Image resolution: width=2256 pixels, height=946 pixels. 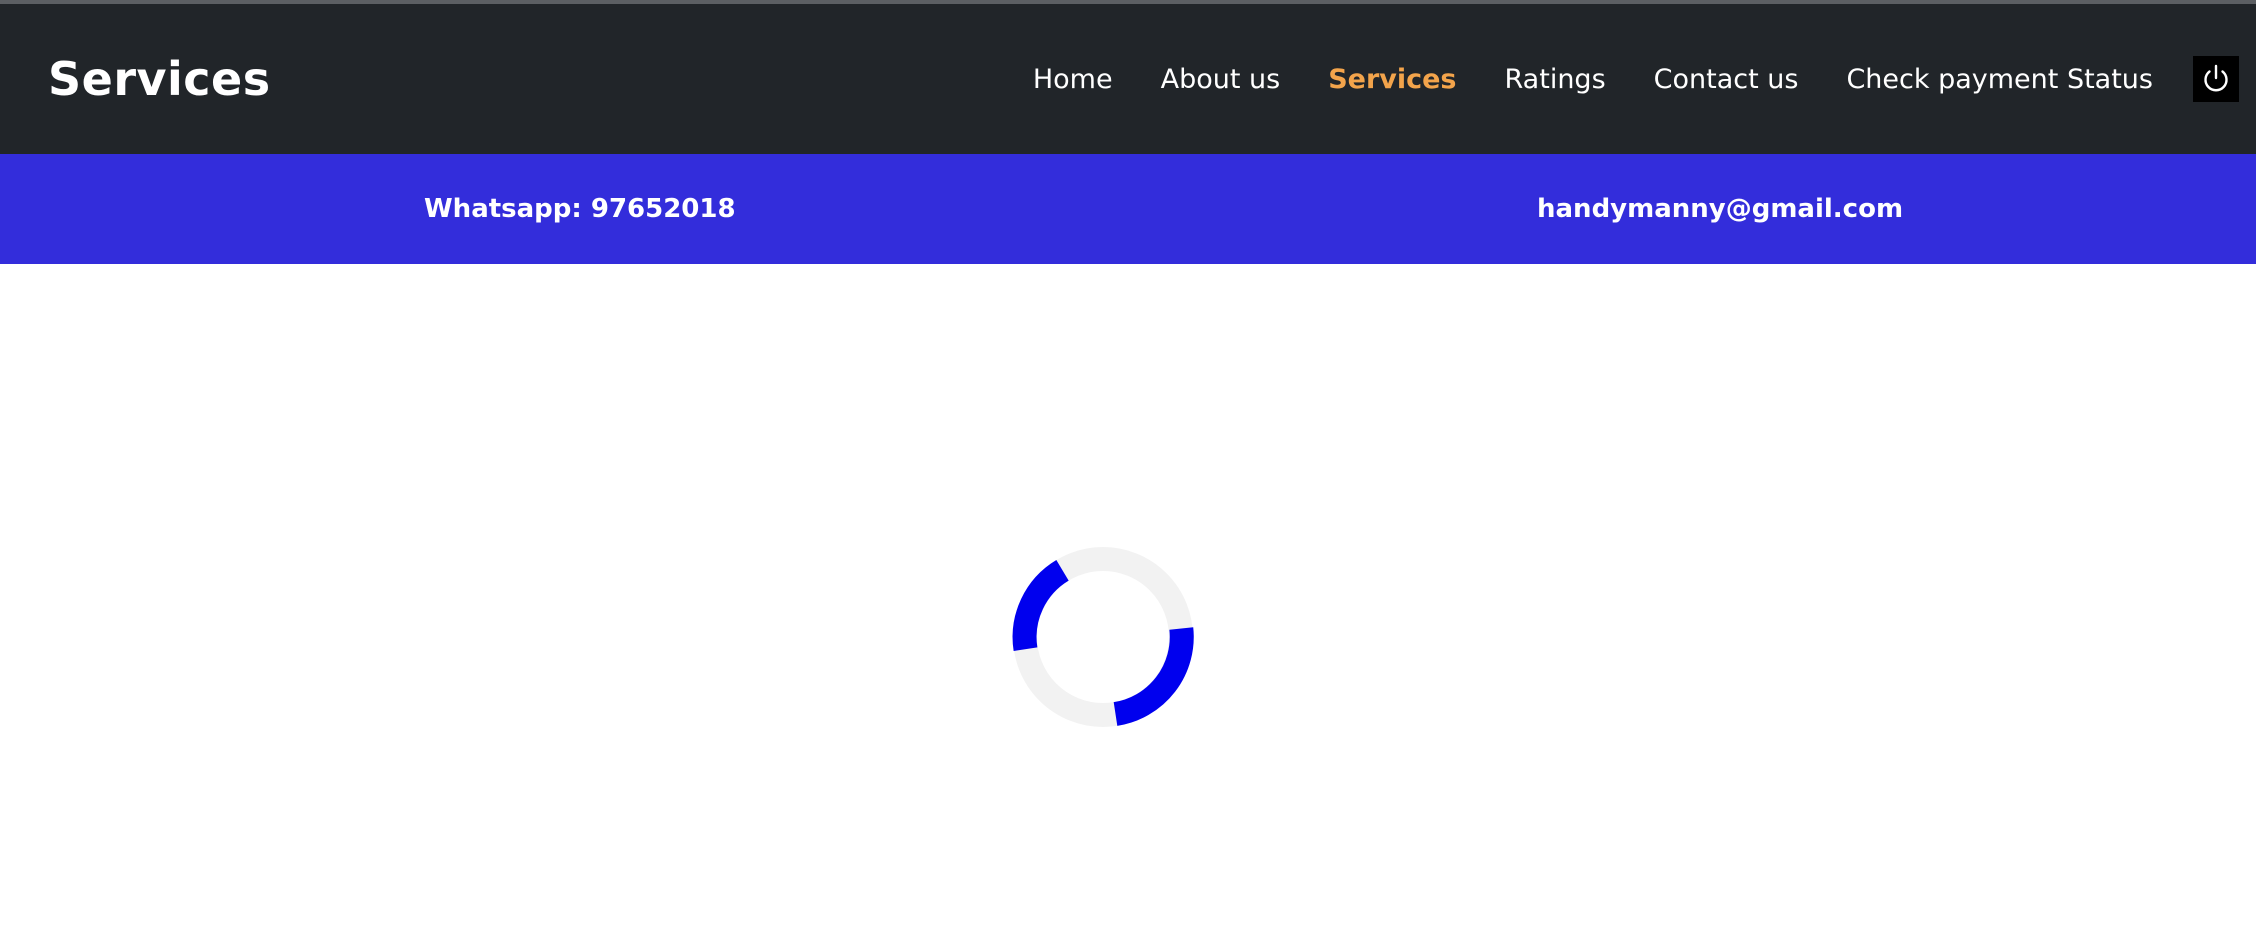 What do you see at coordinates (1128, 209) in the screenshot?
I see `contact-bar: Whatsapp: 97652018 handymanny@gmail.com` at bounding box center [1128, 209].